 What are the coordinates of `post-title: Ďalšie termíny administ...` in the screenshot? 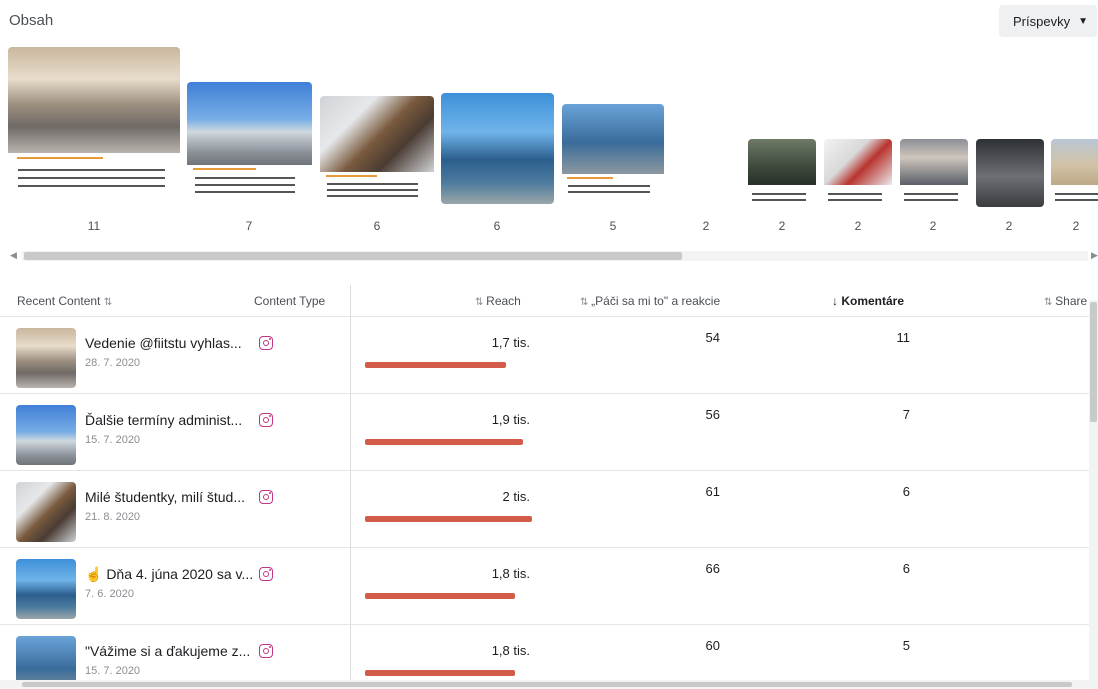 It's located at (163, 420).